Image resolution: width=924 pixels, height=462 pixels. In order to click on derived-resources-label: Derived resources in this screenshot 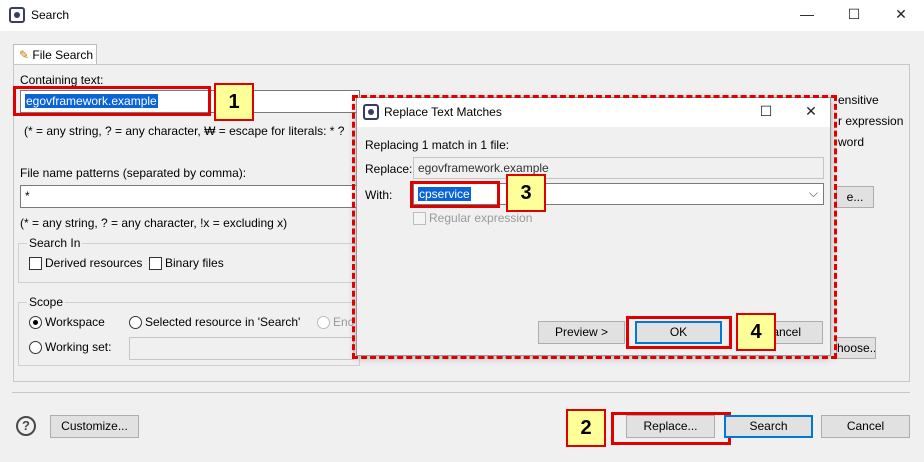, I will do `click(94, 263)`.